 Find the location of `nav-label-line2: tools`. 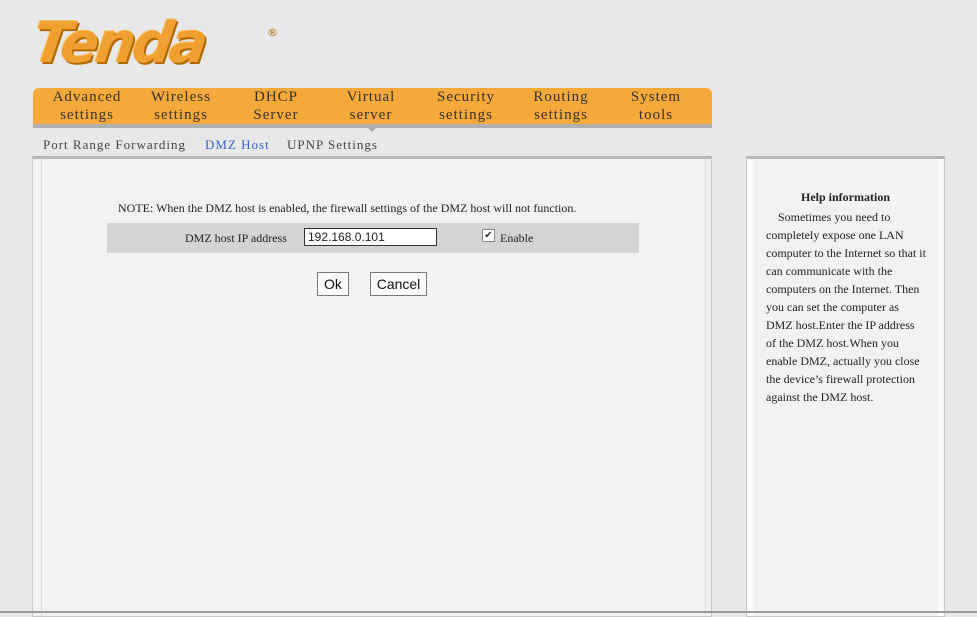

nav-label-line2: tools is located at coordinates (656, 115).